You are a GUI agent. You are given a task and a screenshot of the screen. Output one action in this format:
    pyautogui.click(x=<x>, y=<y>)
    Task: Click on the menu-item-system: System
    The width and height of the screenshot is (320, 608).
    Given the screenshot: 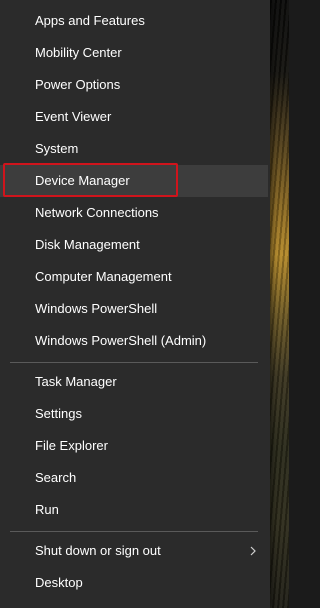 What is the action you would take?
    pyautogui.click(x=134, y=149)
    